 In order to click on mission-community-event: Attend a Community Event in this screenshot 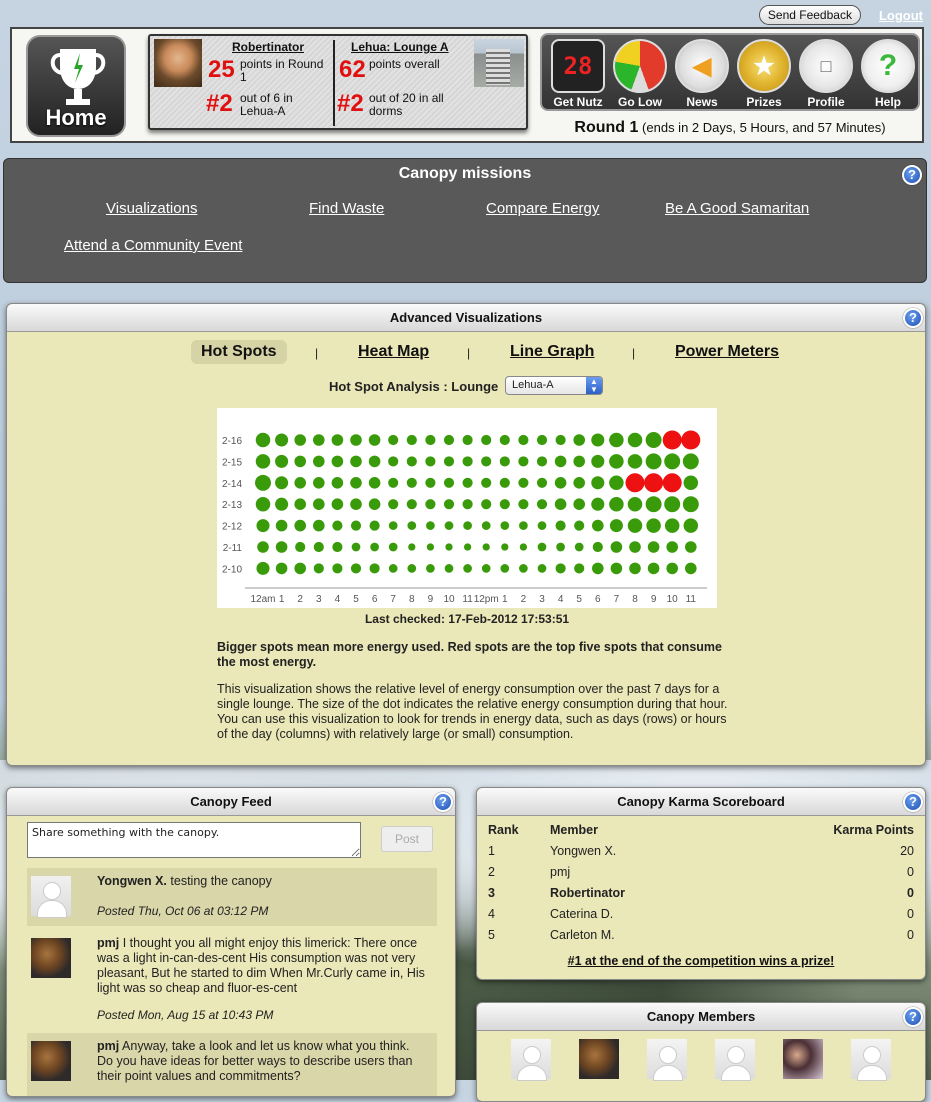, I will do `click(153, 245)`.